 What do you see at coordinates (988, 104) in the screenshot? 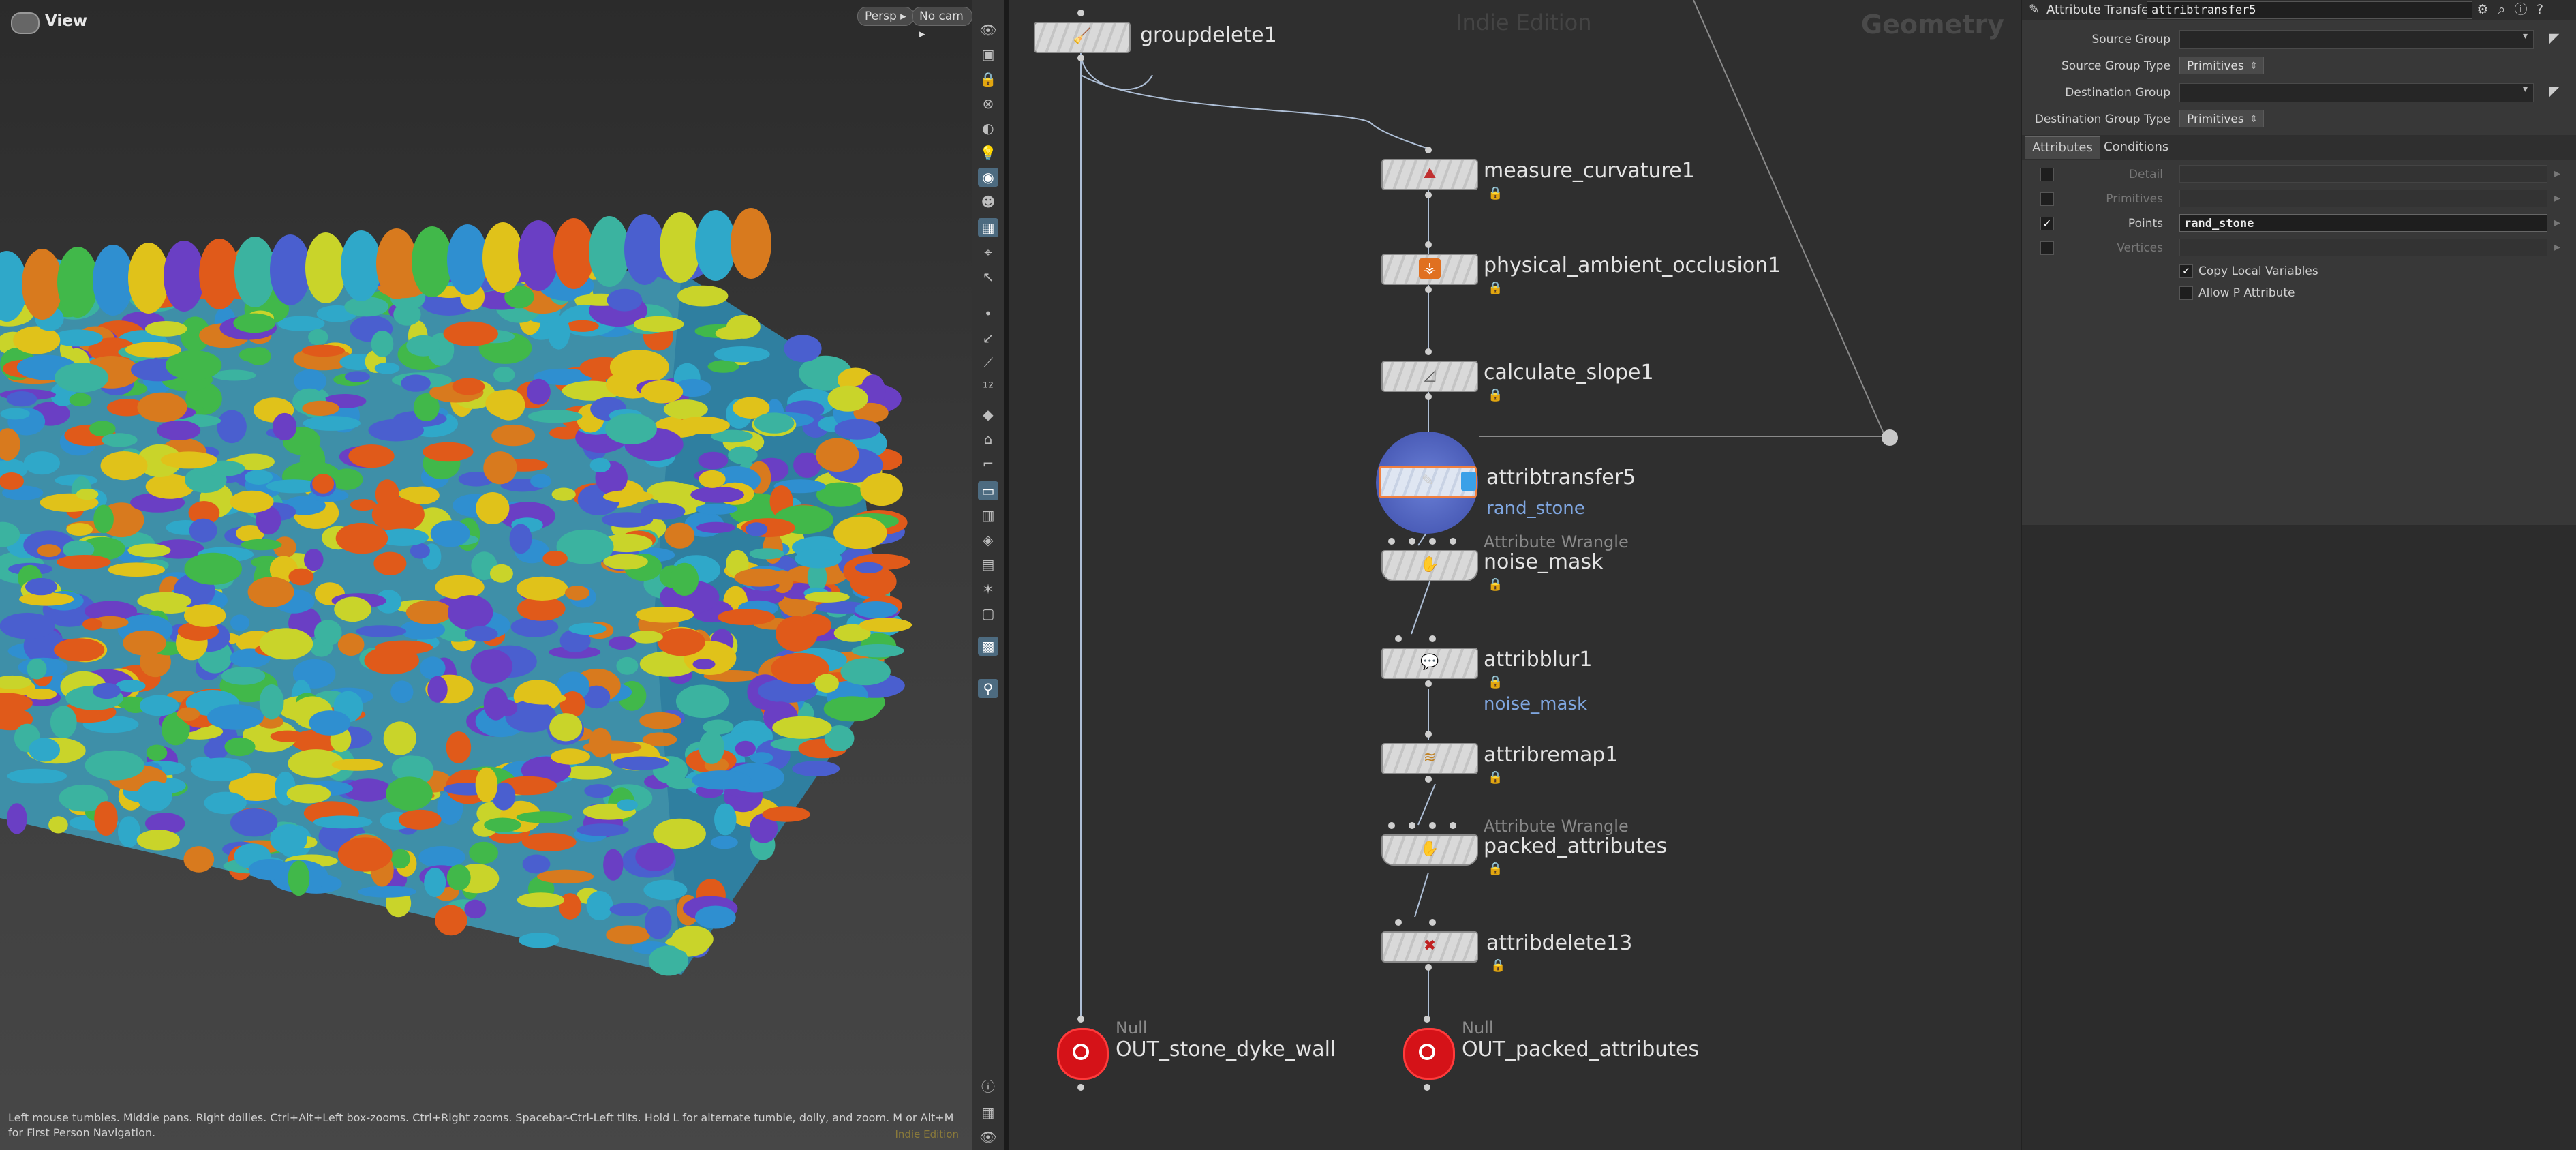
I see `camera-link-icon: ⊗` at bounding box center [988, 104].